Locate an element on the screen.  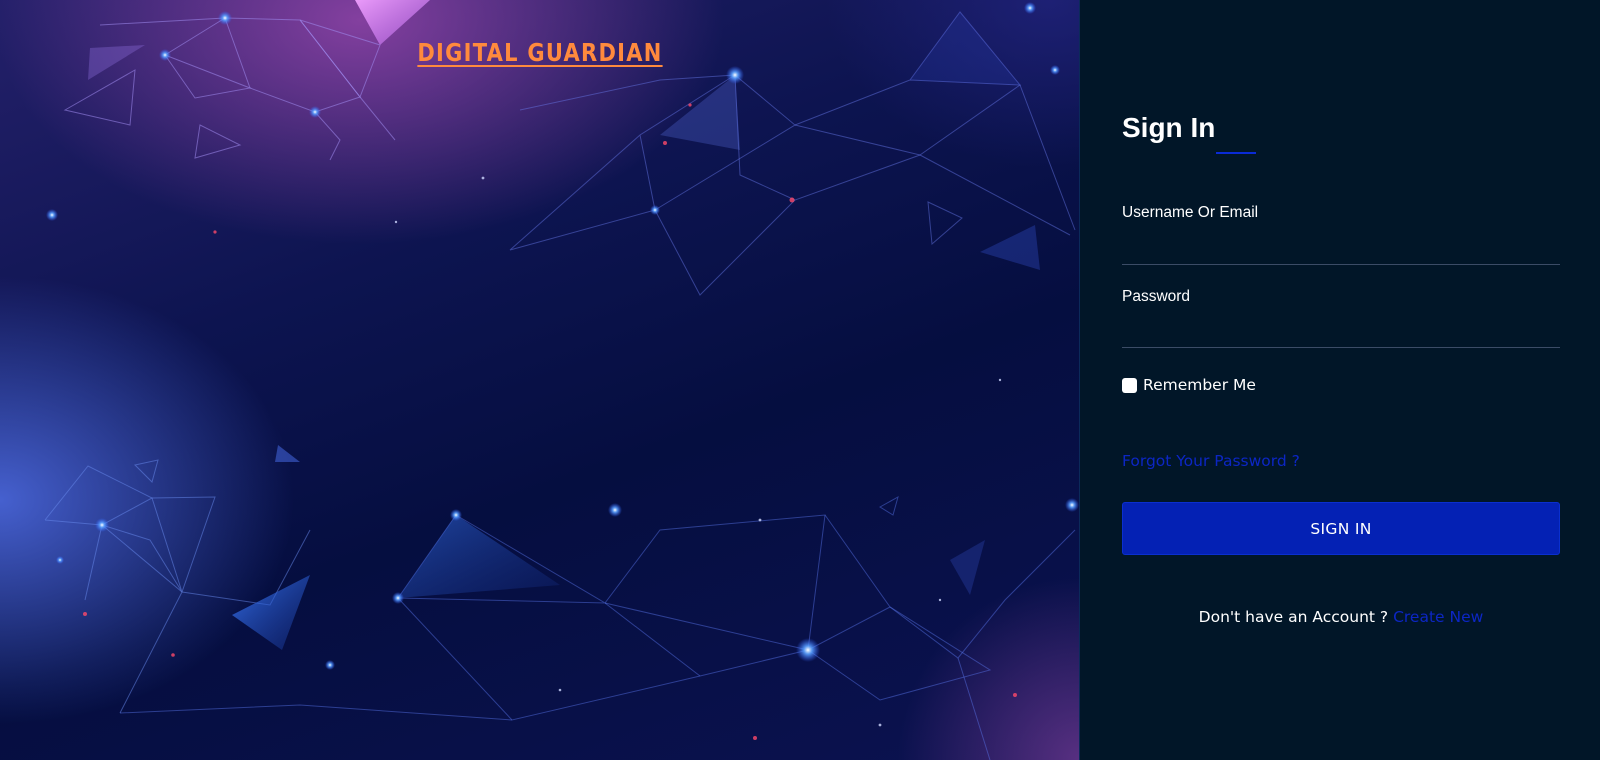
no-account-text: Don't have an Account ? is located at coordinates (1293, 617).